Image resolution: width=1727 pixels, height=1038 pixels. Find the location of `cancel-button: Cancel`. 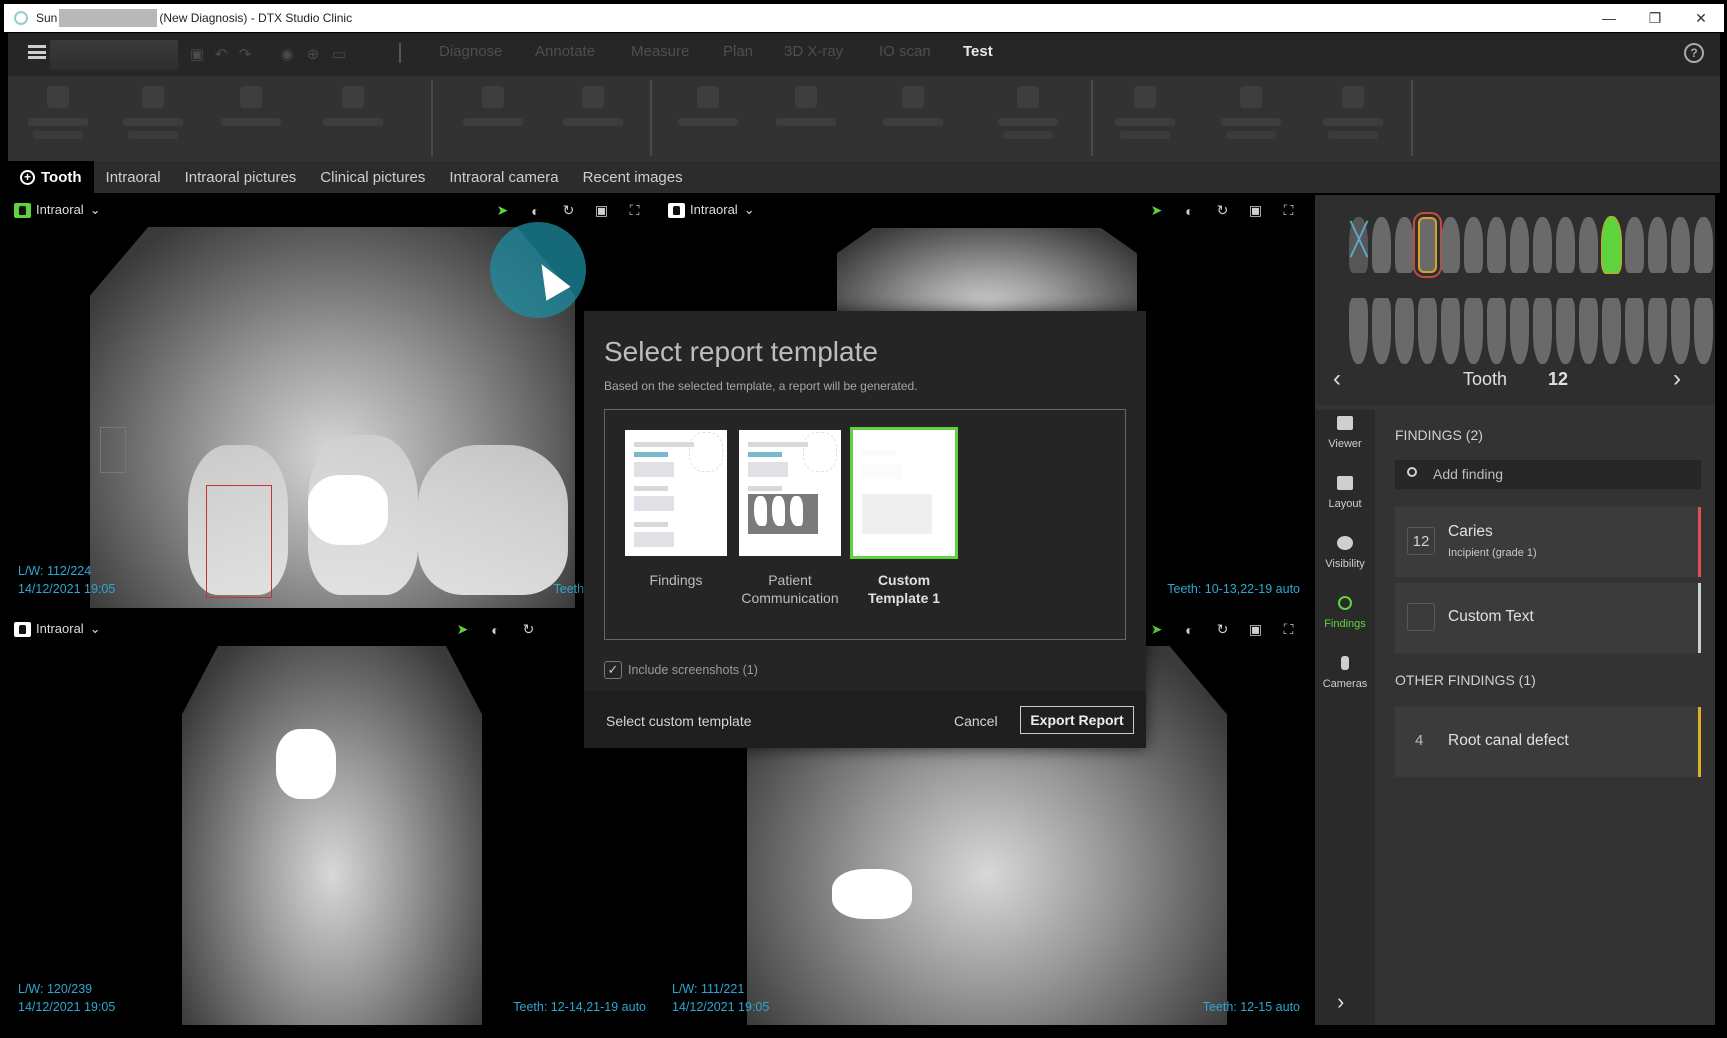

cancel-button: Cancel is located at coordinates (976, 721).